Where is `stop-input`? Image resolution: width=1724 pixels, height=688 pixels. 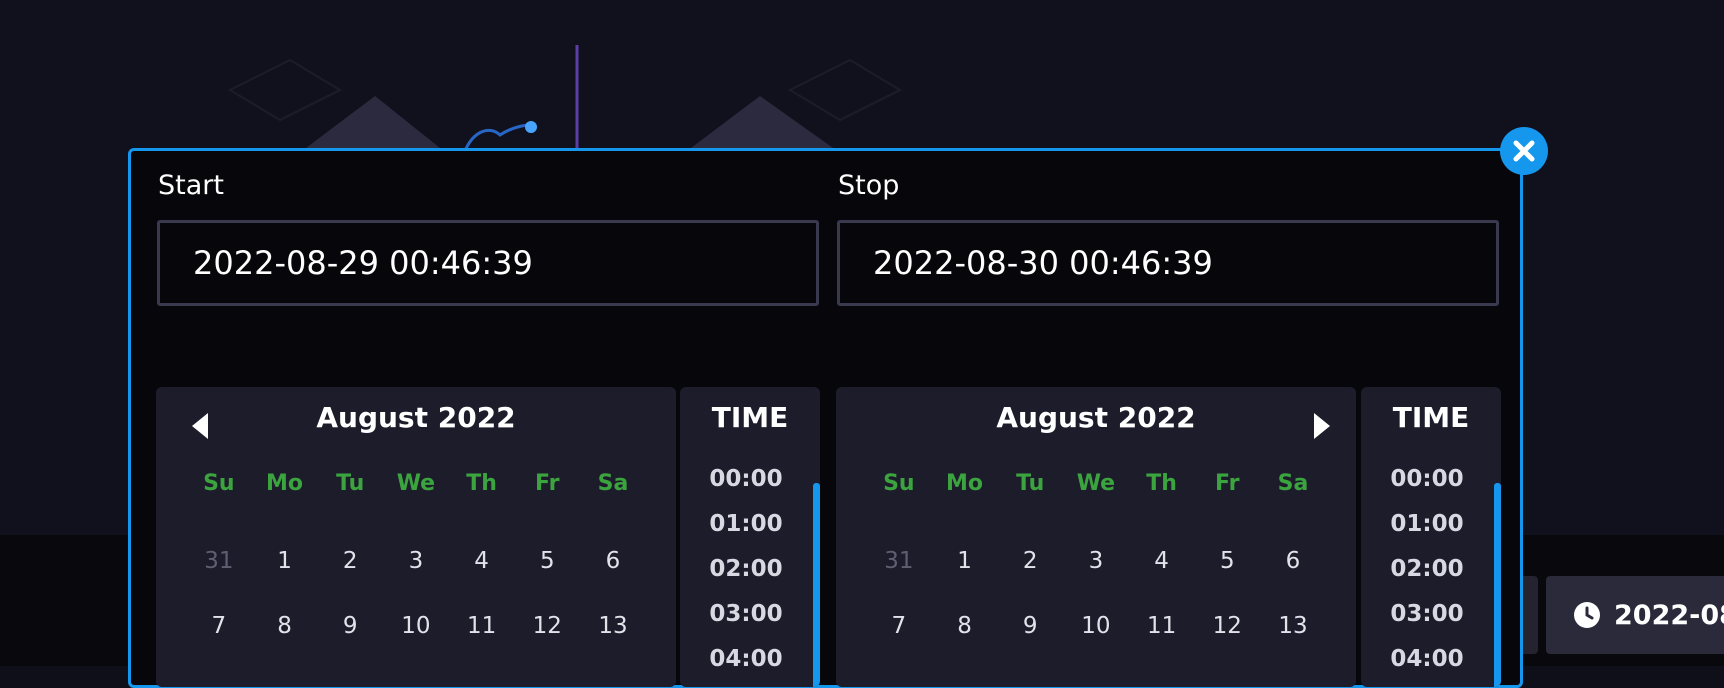 stop-input is located at coordinates (1168, 263).